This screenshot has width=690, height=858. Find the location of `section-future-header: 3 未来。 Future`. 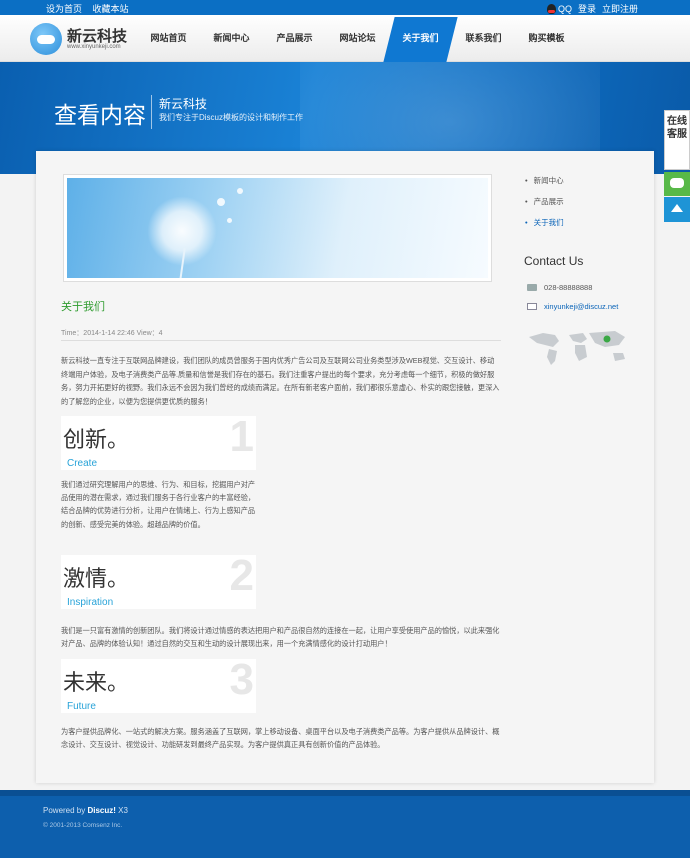

section-future-header: 3 未来。 Future is located at coordinates (158, 686).